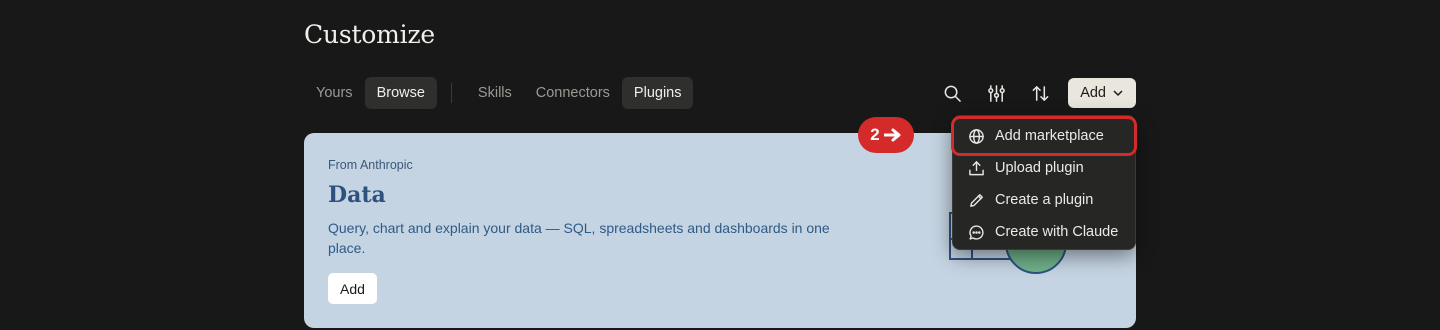 This screenshot has height=330, width=1440. I want to click on filter-sliders-icon, so click(996, 93).